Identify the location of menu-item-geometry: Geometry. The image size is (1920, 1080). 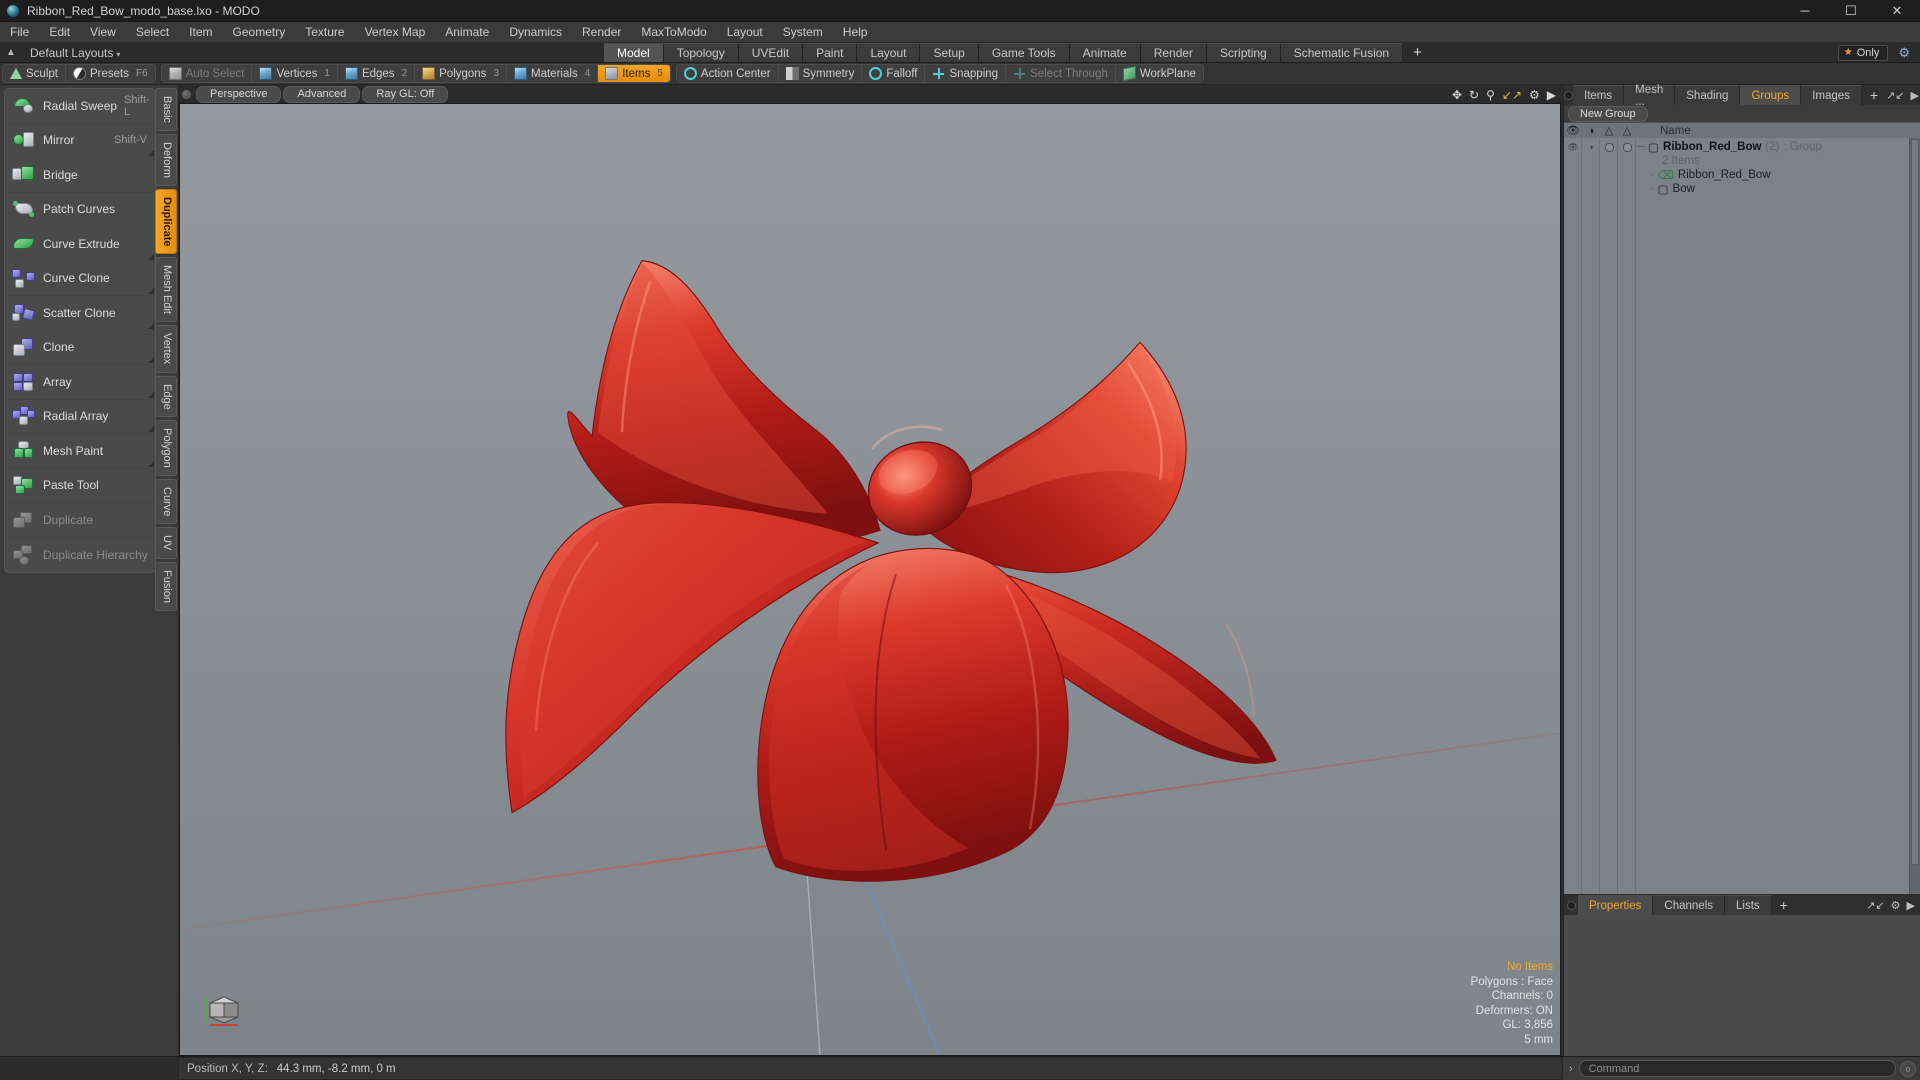
(259, 32).